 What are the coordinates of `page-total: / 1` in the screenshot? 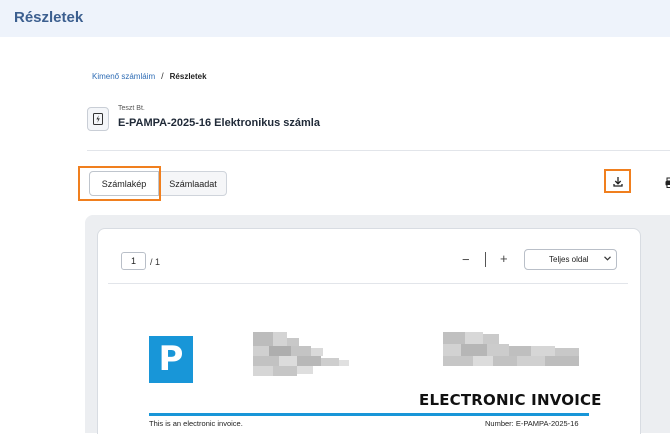 It's located at (155, 262).